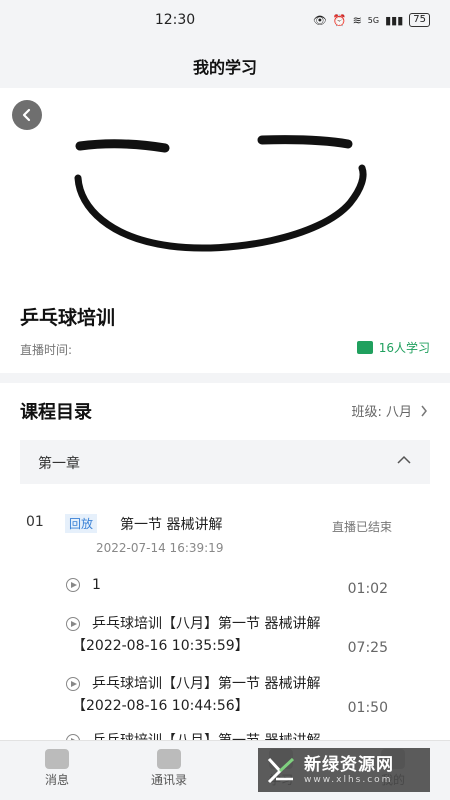  What do you see at coordinates (46, 350) in the screenshot?
I see `live-time-label: 直播时间:` at bounding box center [46, 350].